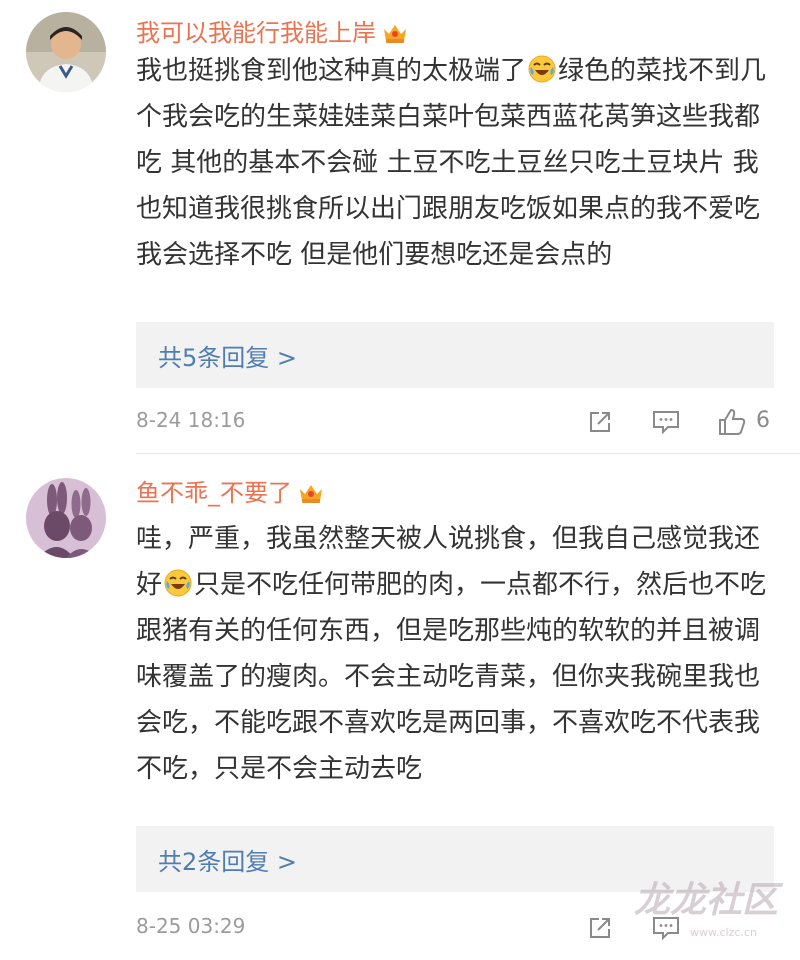 The width and height of the screenshot is (800, 960). What do you see at coordinates (666, 422) in the screenshot?
I see `comment-icon` at bounding box center [666, 422].